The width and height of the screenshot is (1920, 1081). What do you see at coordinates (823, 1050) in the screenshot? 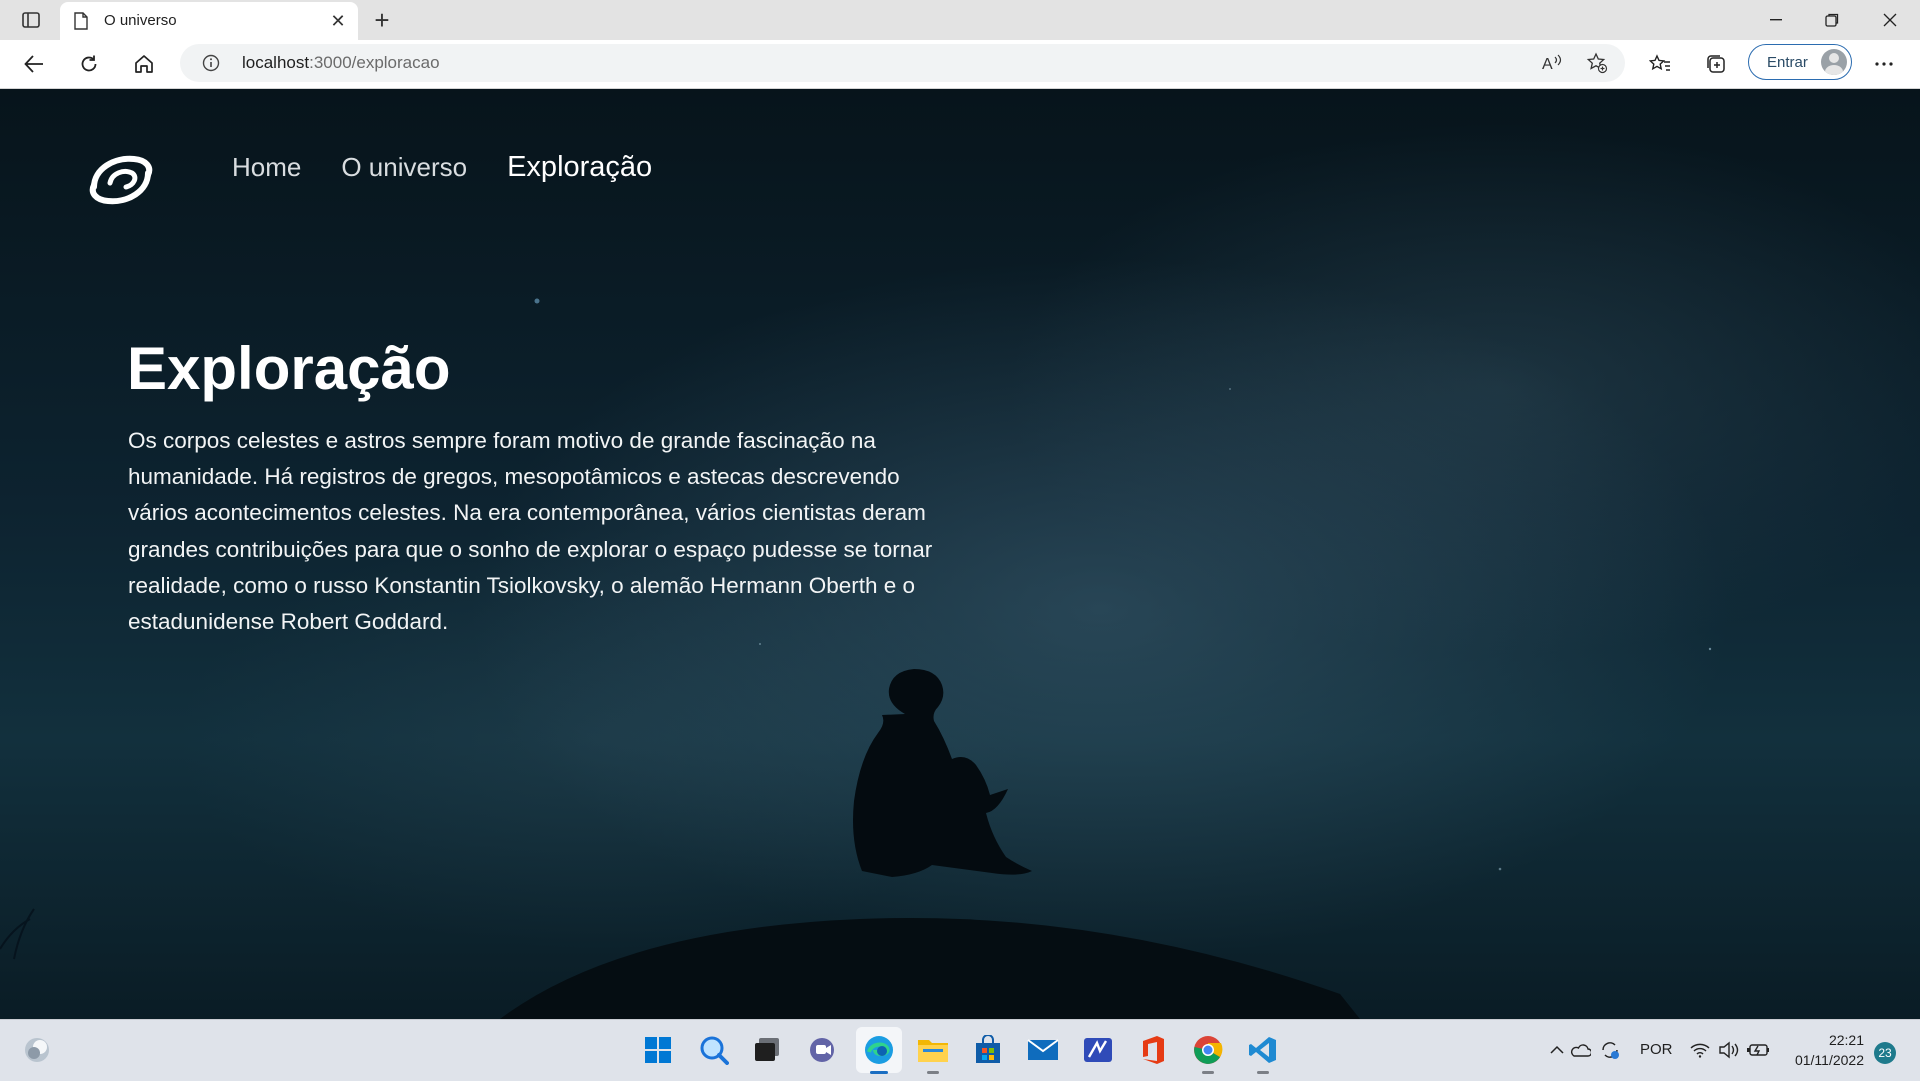
I see `teams-chat-icon` at bounding box center [823, 1050].